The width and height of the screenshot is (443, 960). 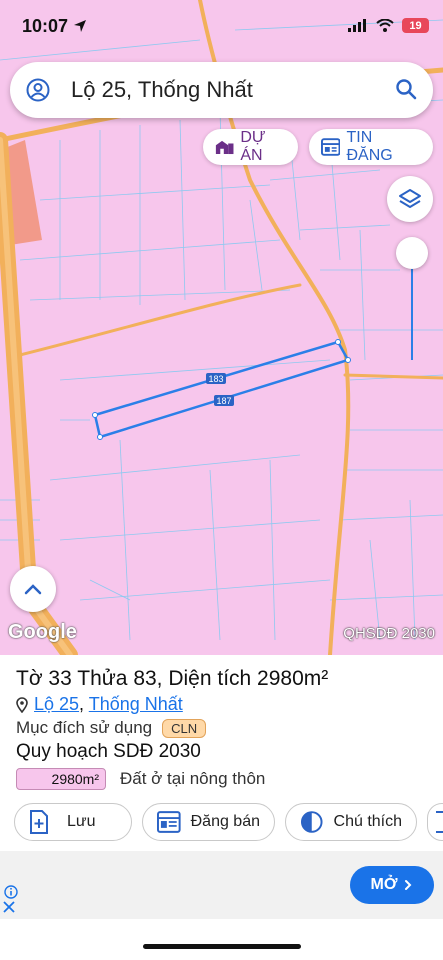 I want to click on open-ad-button: MỞ, so click(x=392, y=885).